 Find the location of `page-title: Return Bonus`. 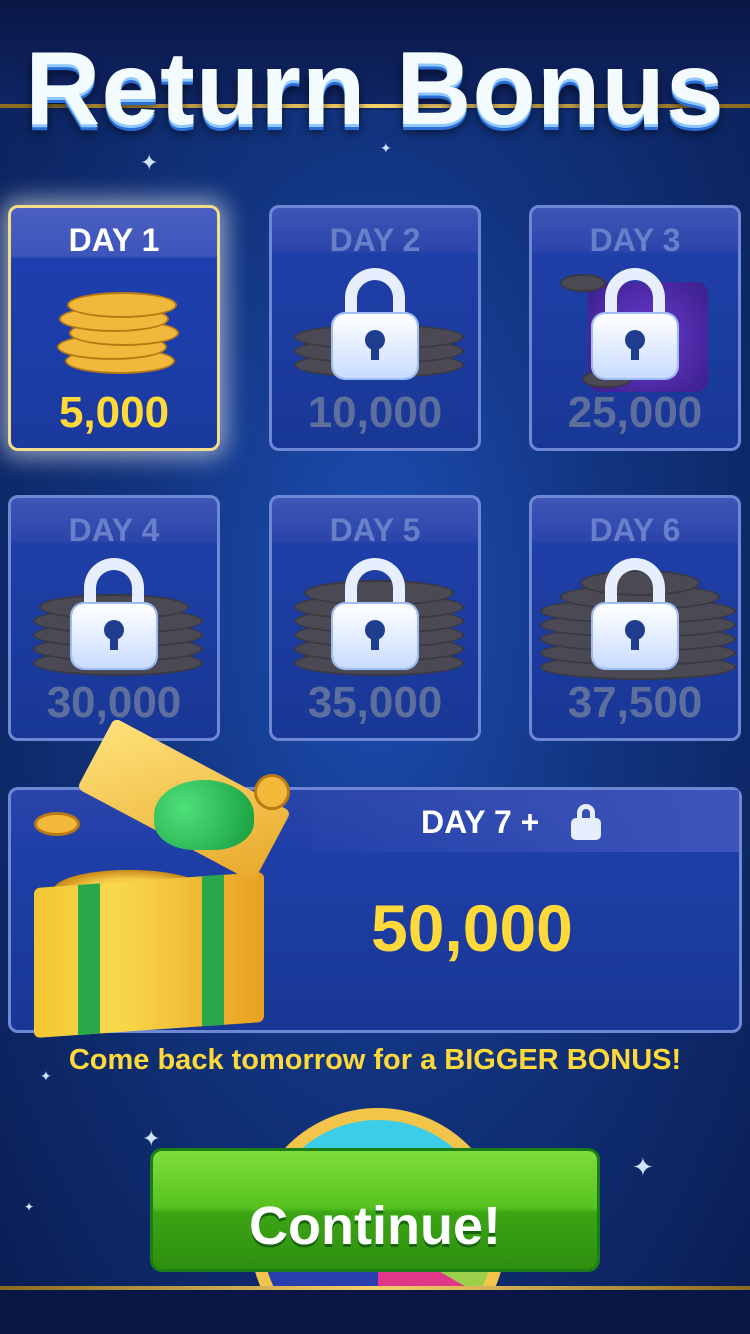

page-title: Return Bonus is located at coordinates (375, 89).